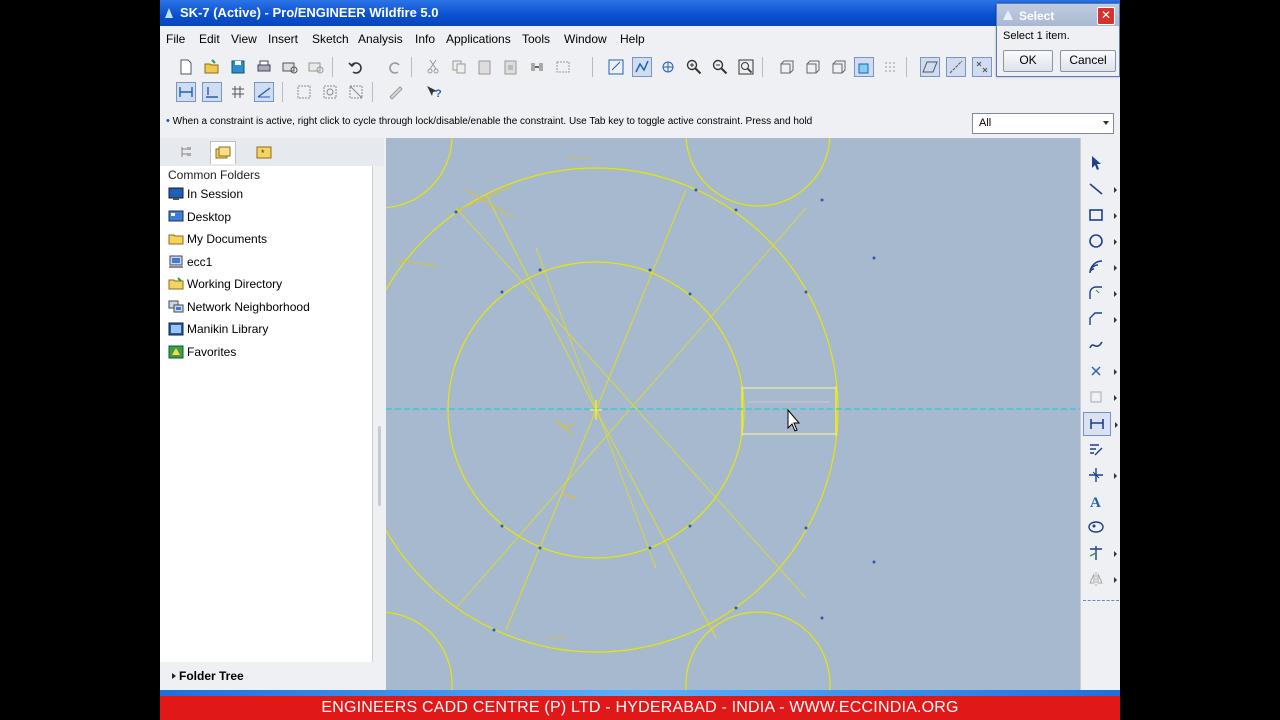 Image resolution: width=1280 pixels, height=720 pixels. Describe the element at coordinates (212, 67) in the screenshot. I see `open-file-icon` at that location.